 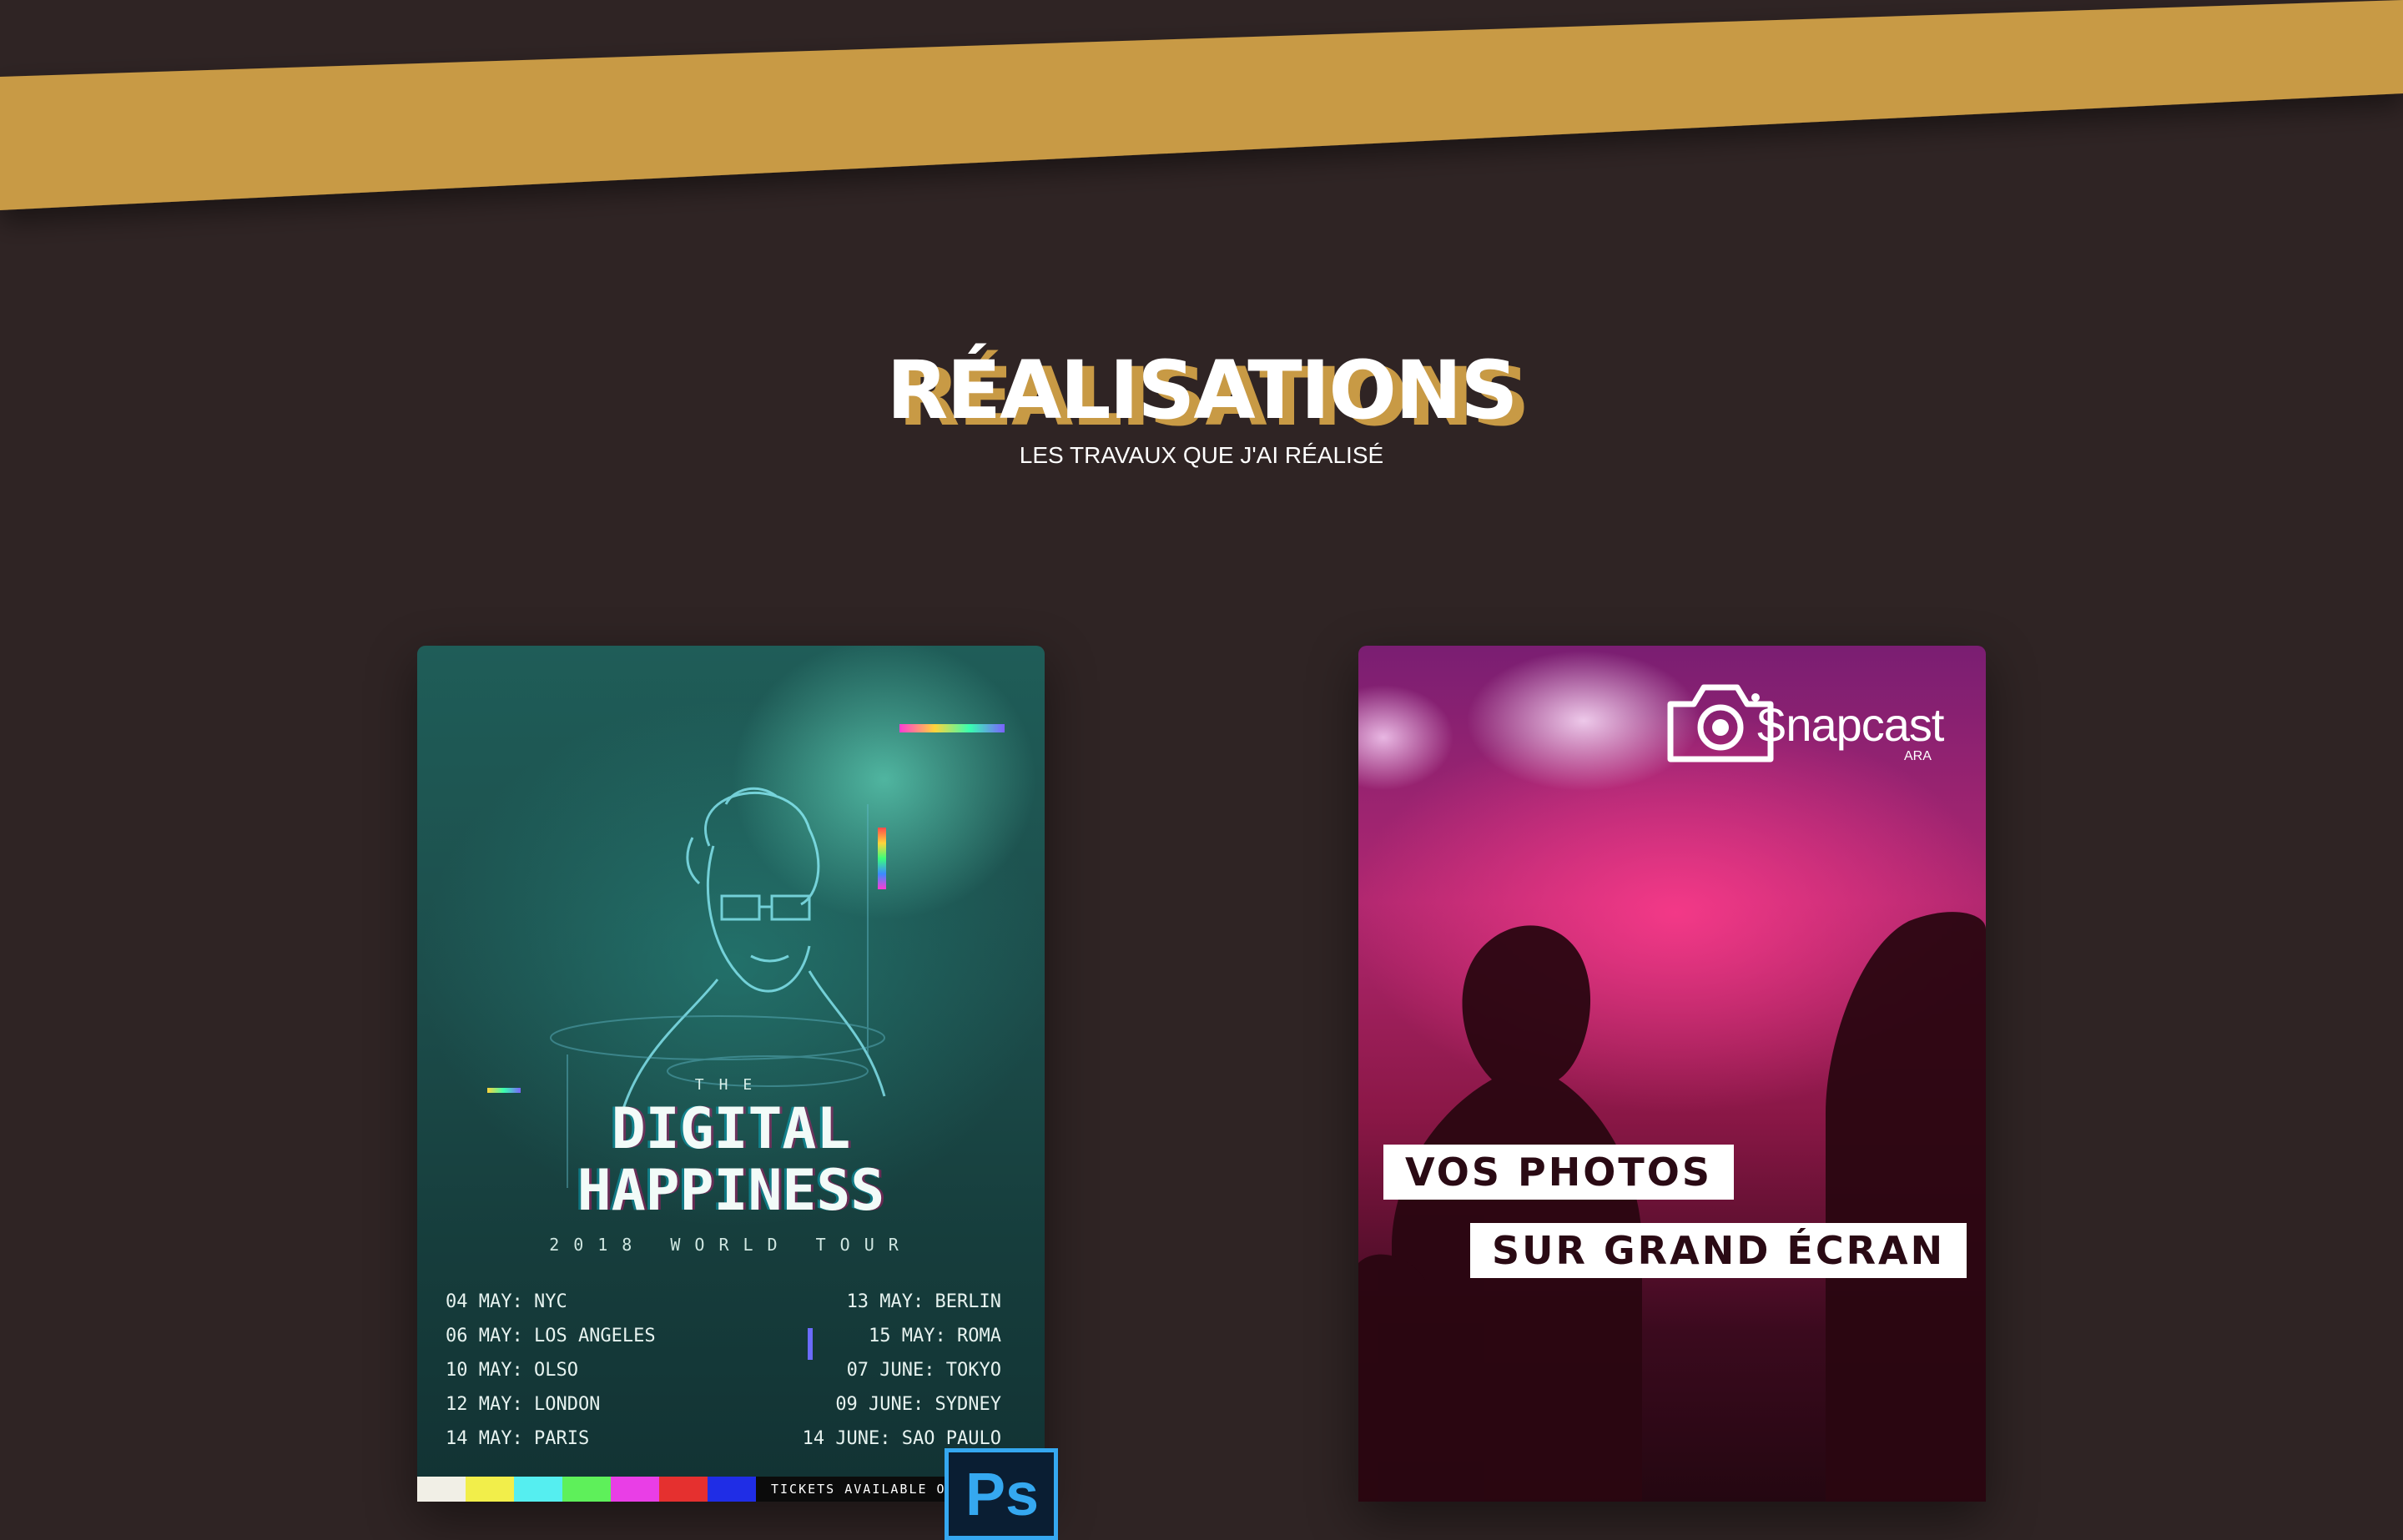 What do you see at coordinates (586, 1489) in the screenshot?
I see `test-pattern-bars` at bounding box center [586, 1489].